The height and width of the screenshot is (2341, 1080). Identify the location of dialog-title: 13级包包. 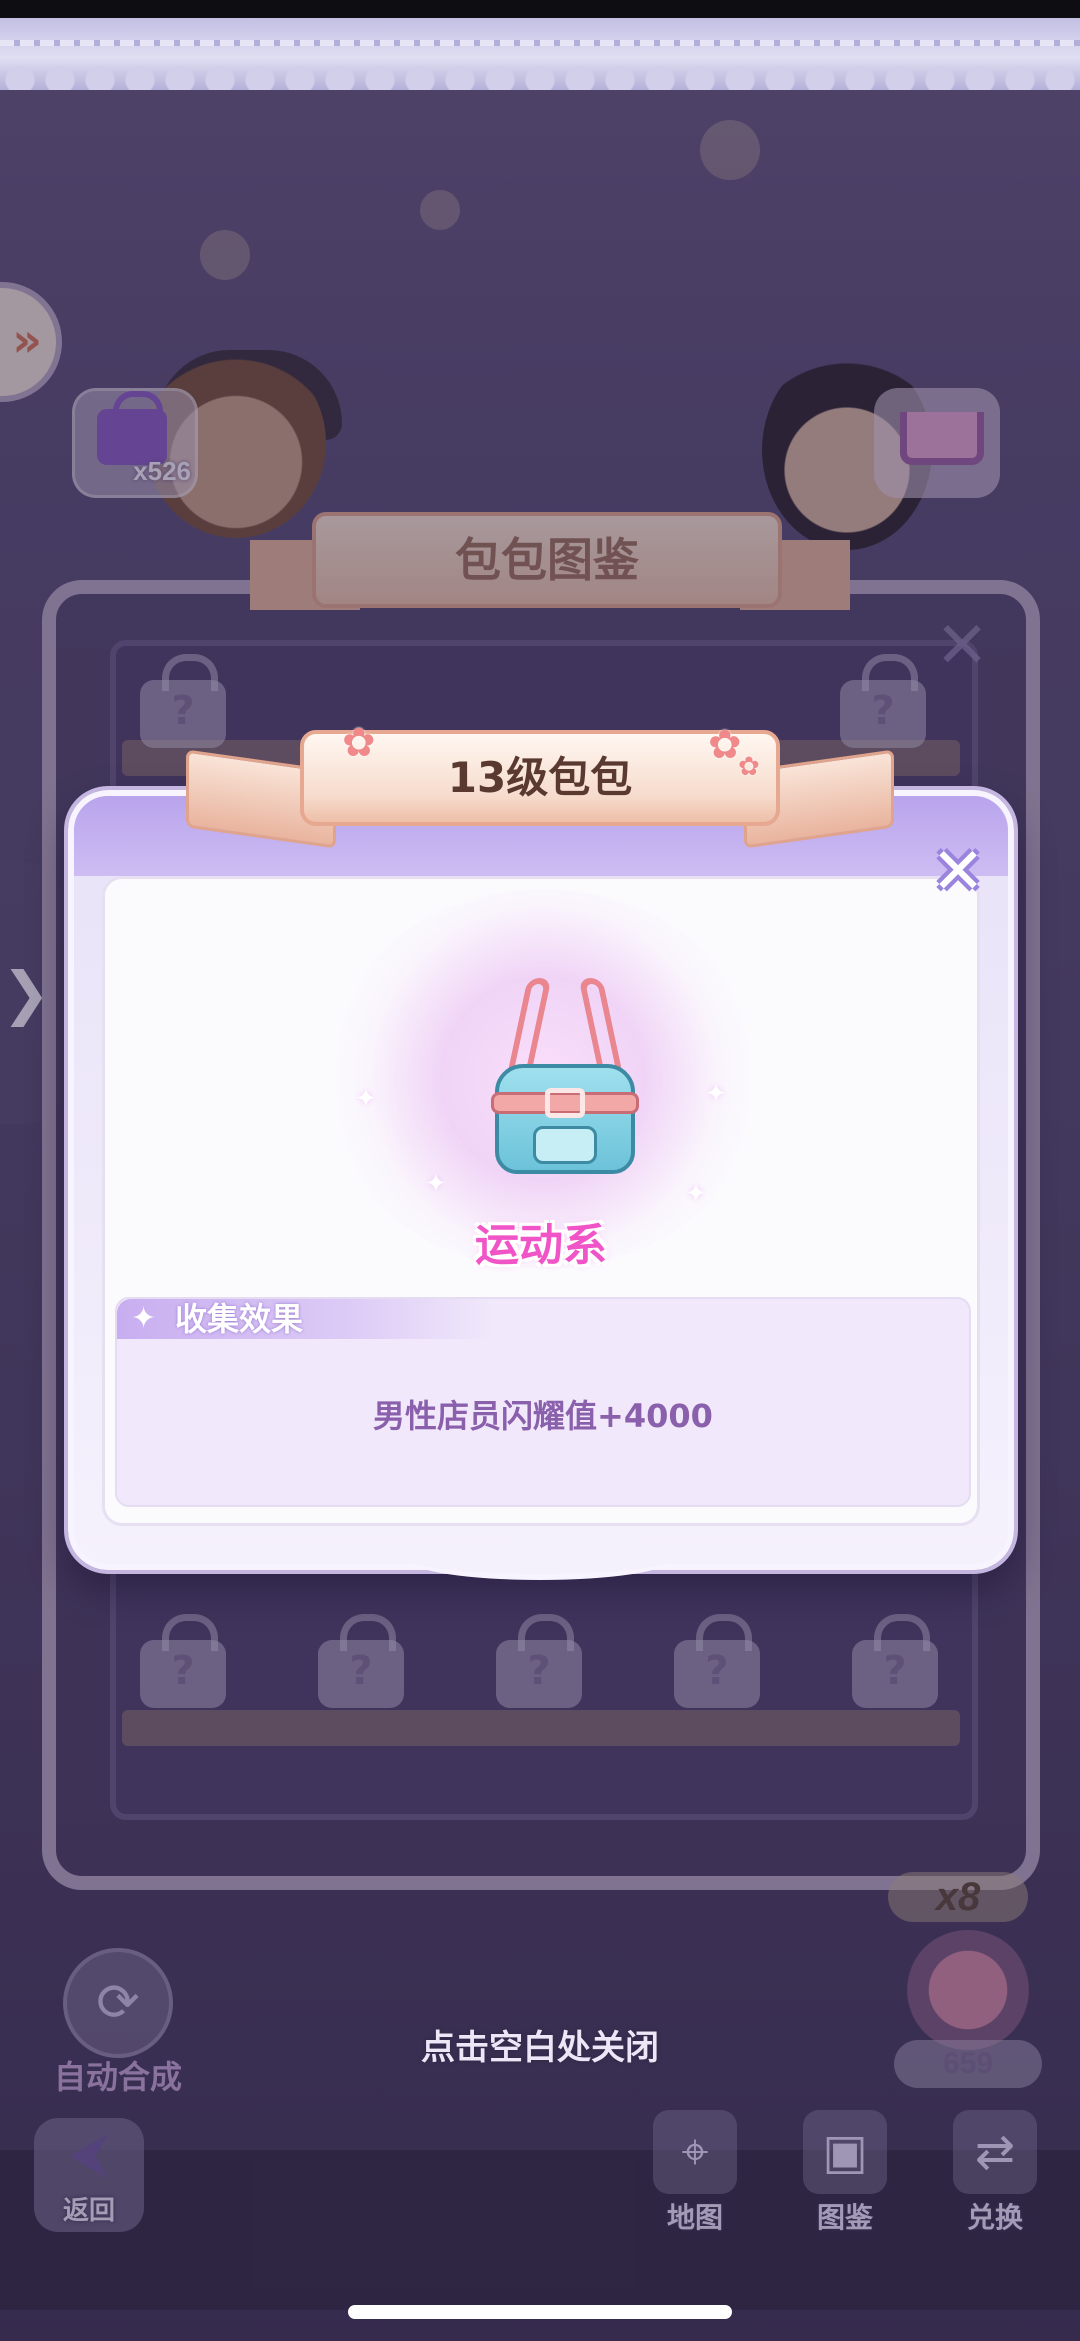
(540, 777).